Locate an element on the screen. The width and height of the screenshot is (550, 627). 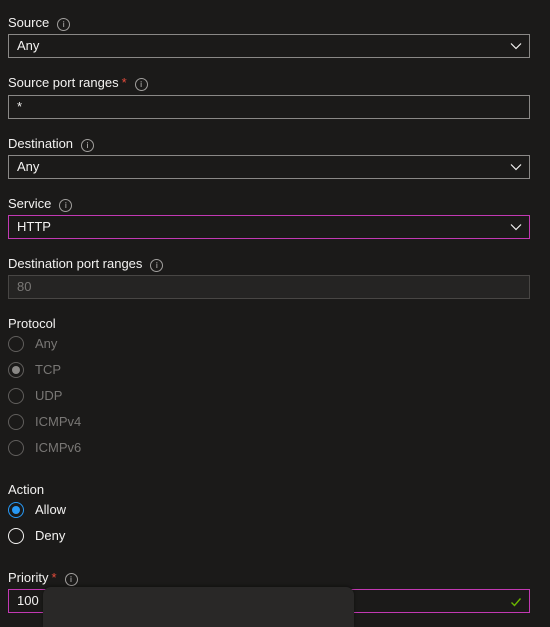
protocol-radio-tcp: TCP is located at coordinates (34, 370).